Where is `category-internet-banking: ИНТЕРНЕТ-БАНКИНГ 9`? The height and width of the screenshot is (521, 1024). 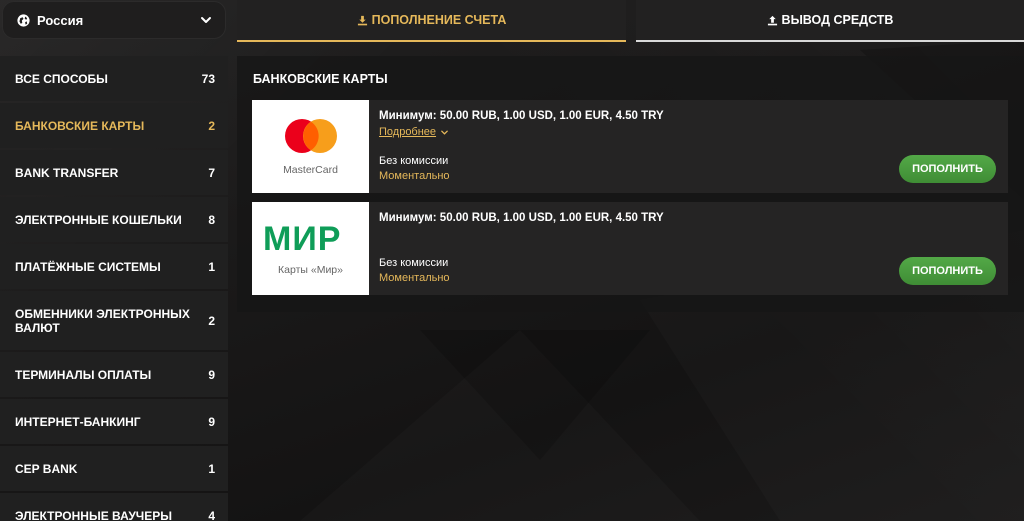 category-internet-banking: ИНТЕРНЕТ-БАНКИНГ 9 is located at coordinates (114, 421).